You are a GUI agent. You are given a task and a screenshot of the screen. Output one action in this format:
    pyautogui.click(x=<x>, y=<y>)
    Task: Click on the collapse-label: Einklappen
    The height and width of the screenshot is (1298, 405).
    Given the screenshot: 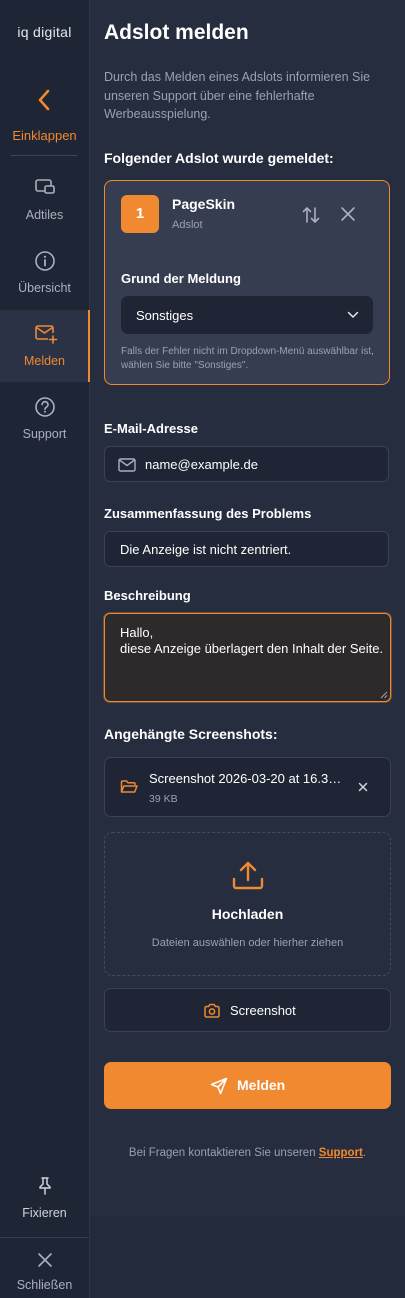 What is the action you would take?
    pyautogui.click(x=44, y=135)
    